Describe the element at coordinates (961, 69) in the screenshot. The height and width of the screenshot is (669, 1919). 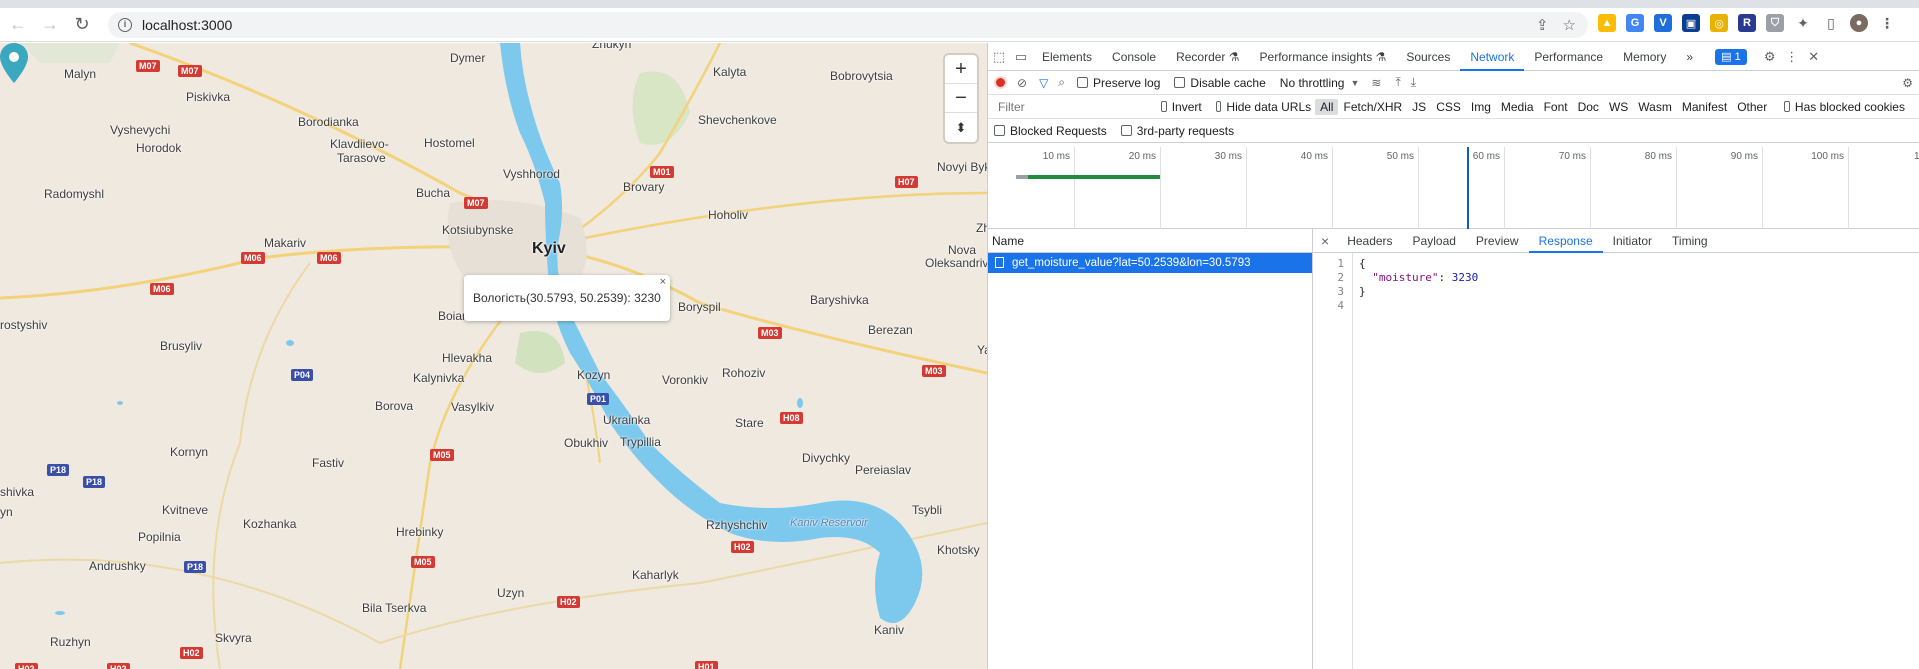
I see `zoom-in-button: +` at that location.